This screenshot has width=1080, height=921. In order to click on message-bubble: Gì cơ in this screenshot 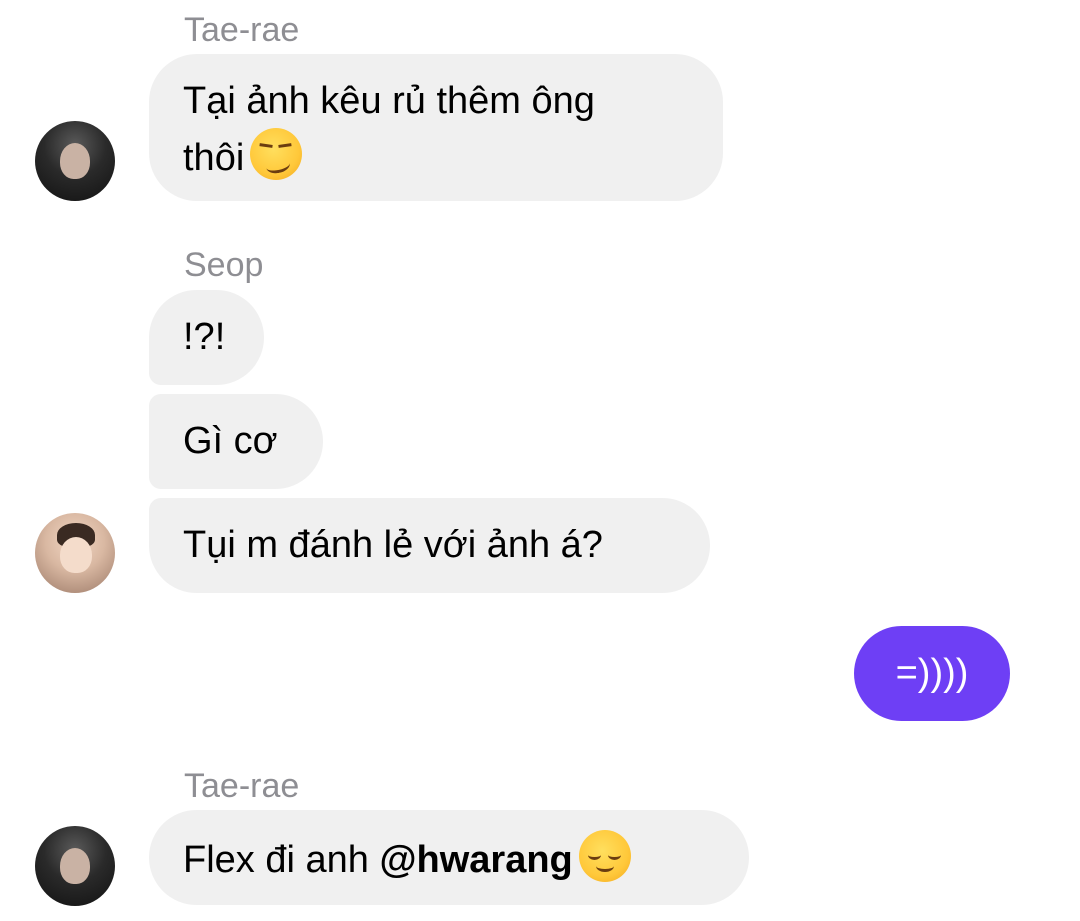, I will do `click(236, 441)`.